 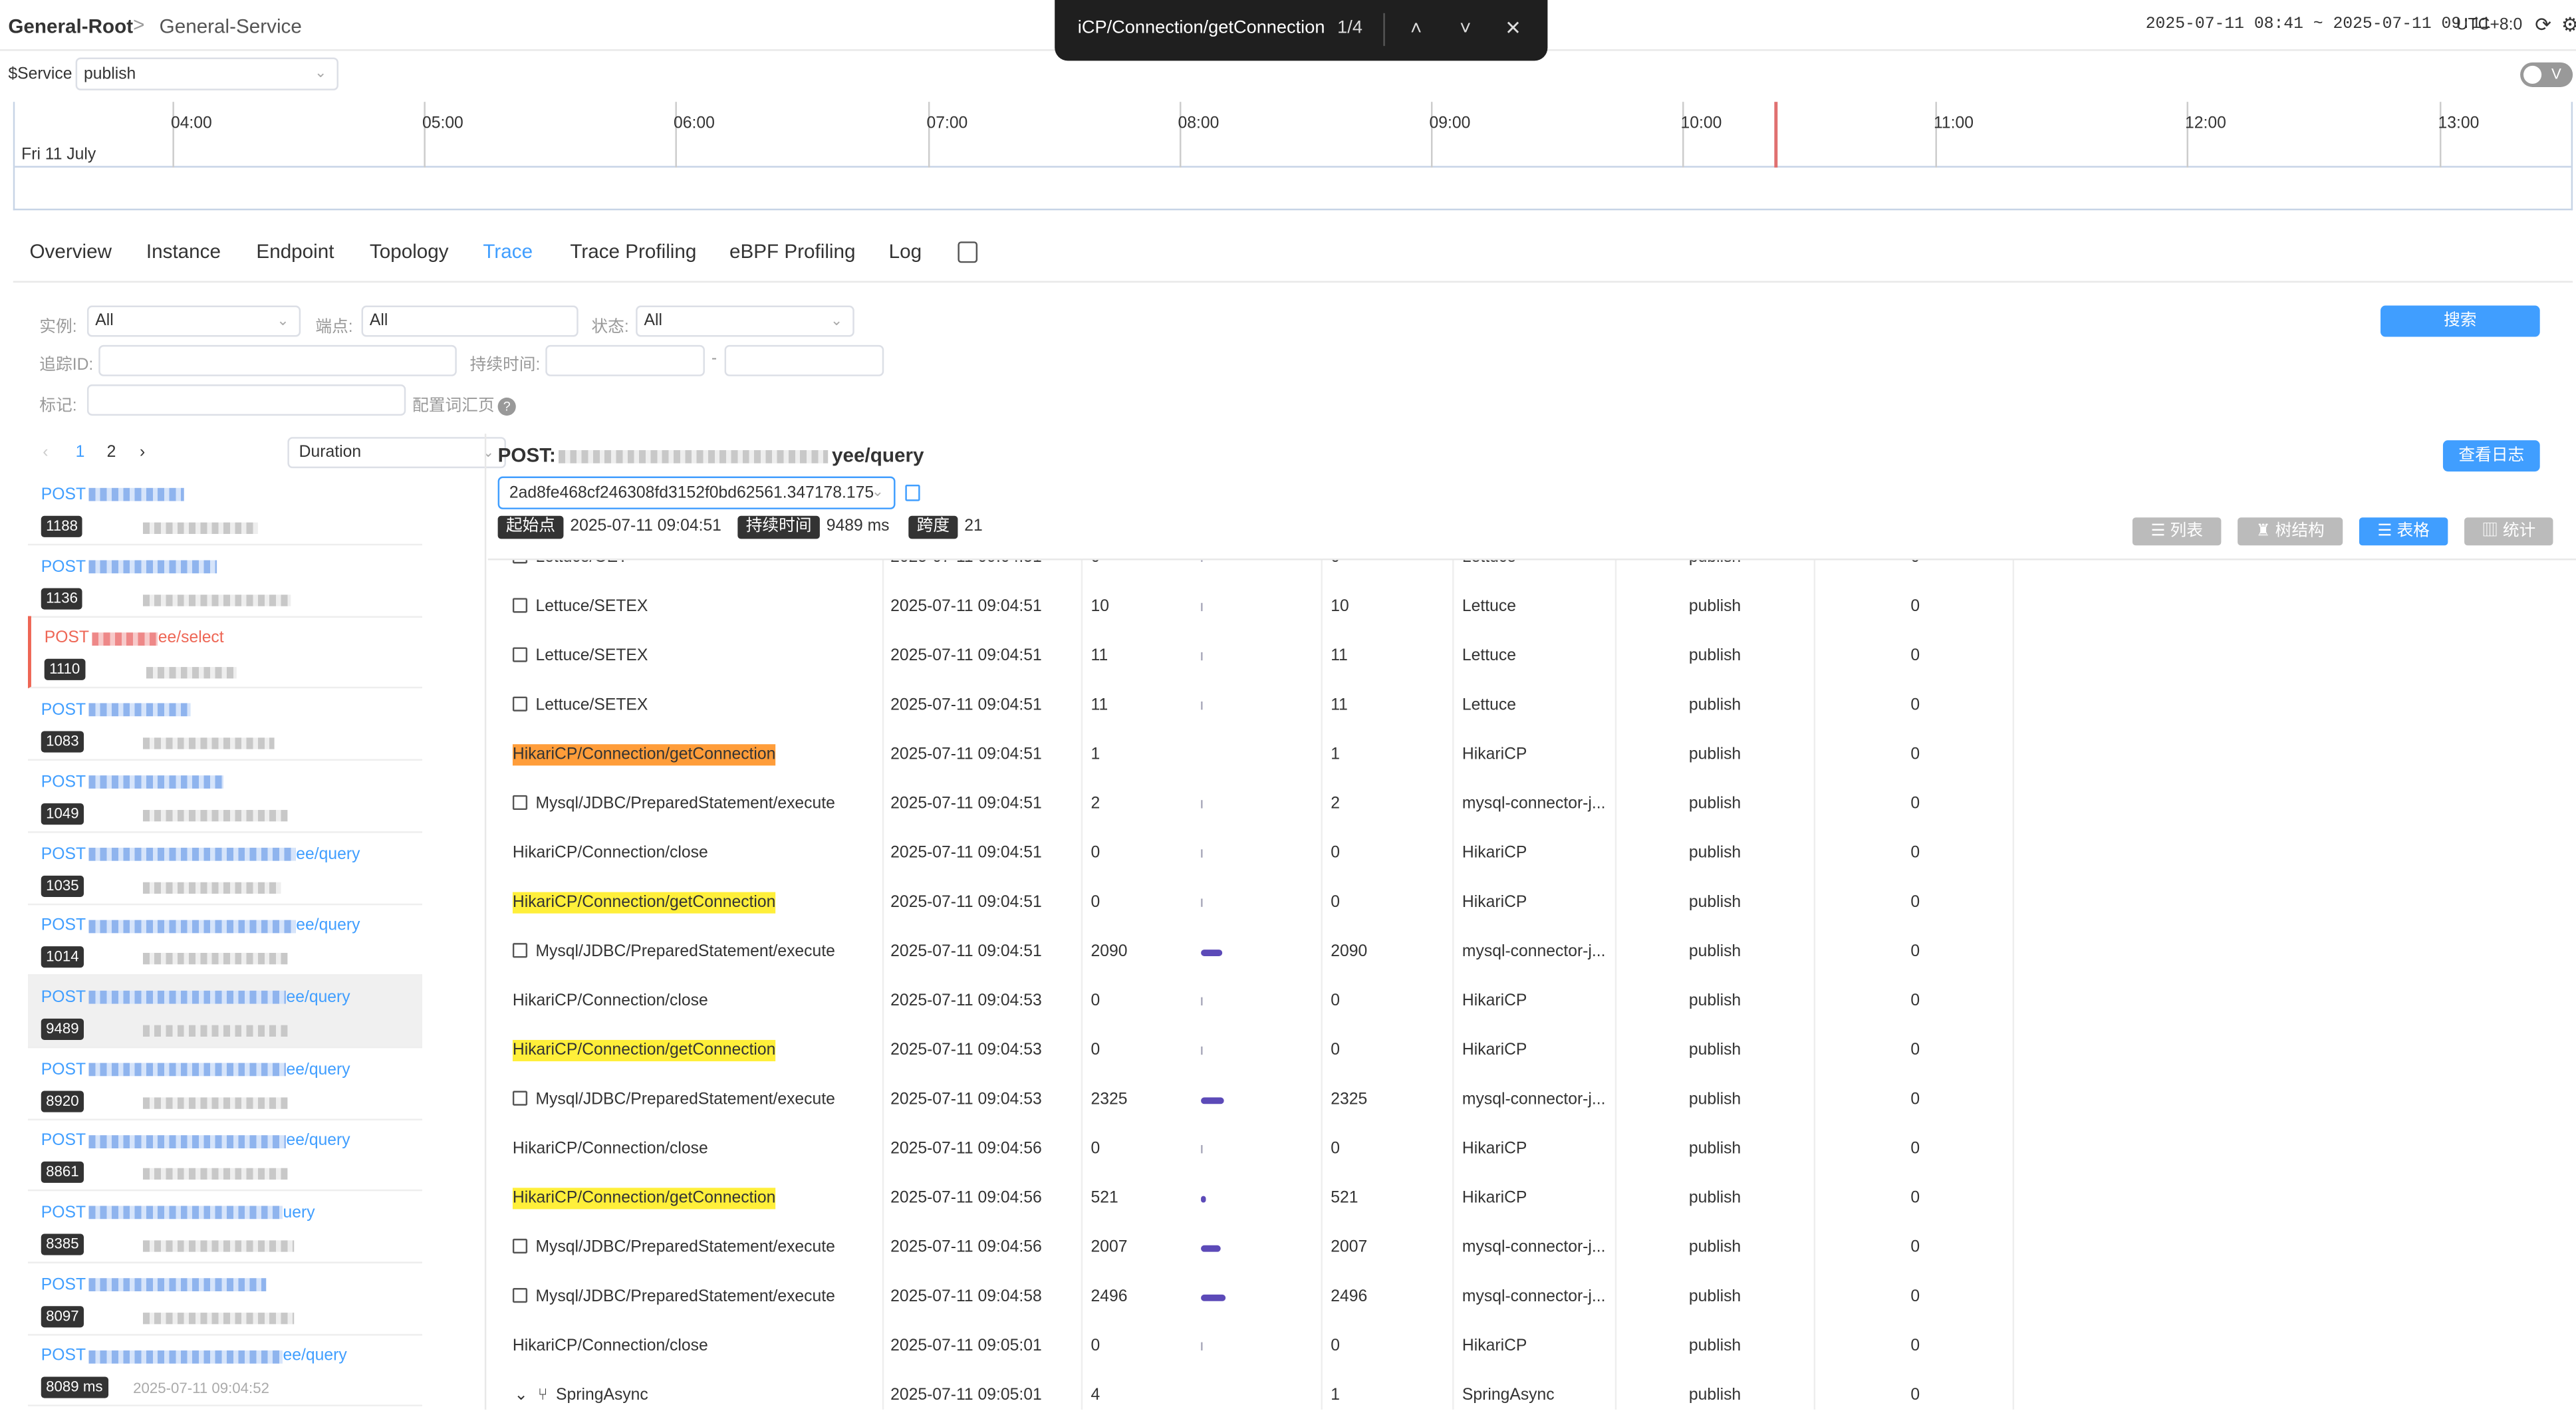 What do you see at coordinates (2177, 531) in the screenshot?
I see `view-list-button: ☰ 列表` at bounding box center [2177, 531].